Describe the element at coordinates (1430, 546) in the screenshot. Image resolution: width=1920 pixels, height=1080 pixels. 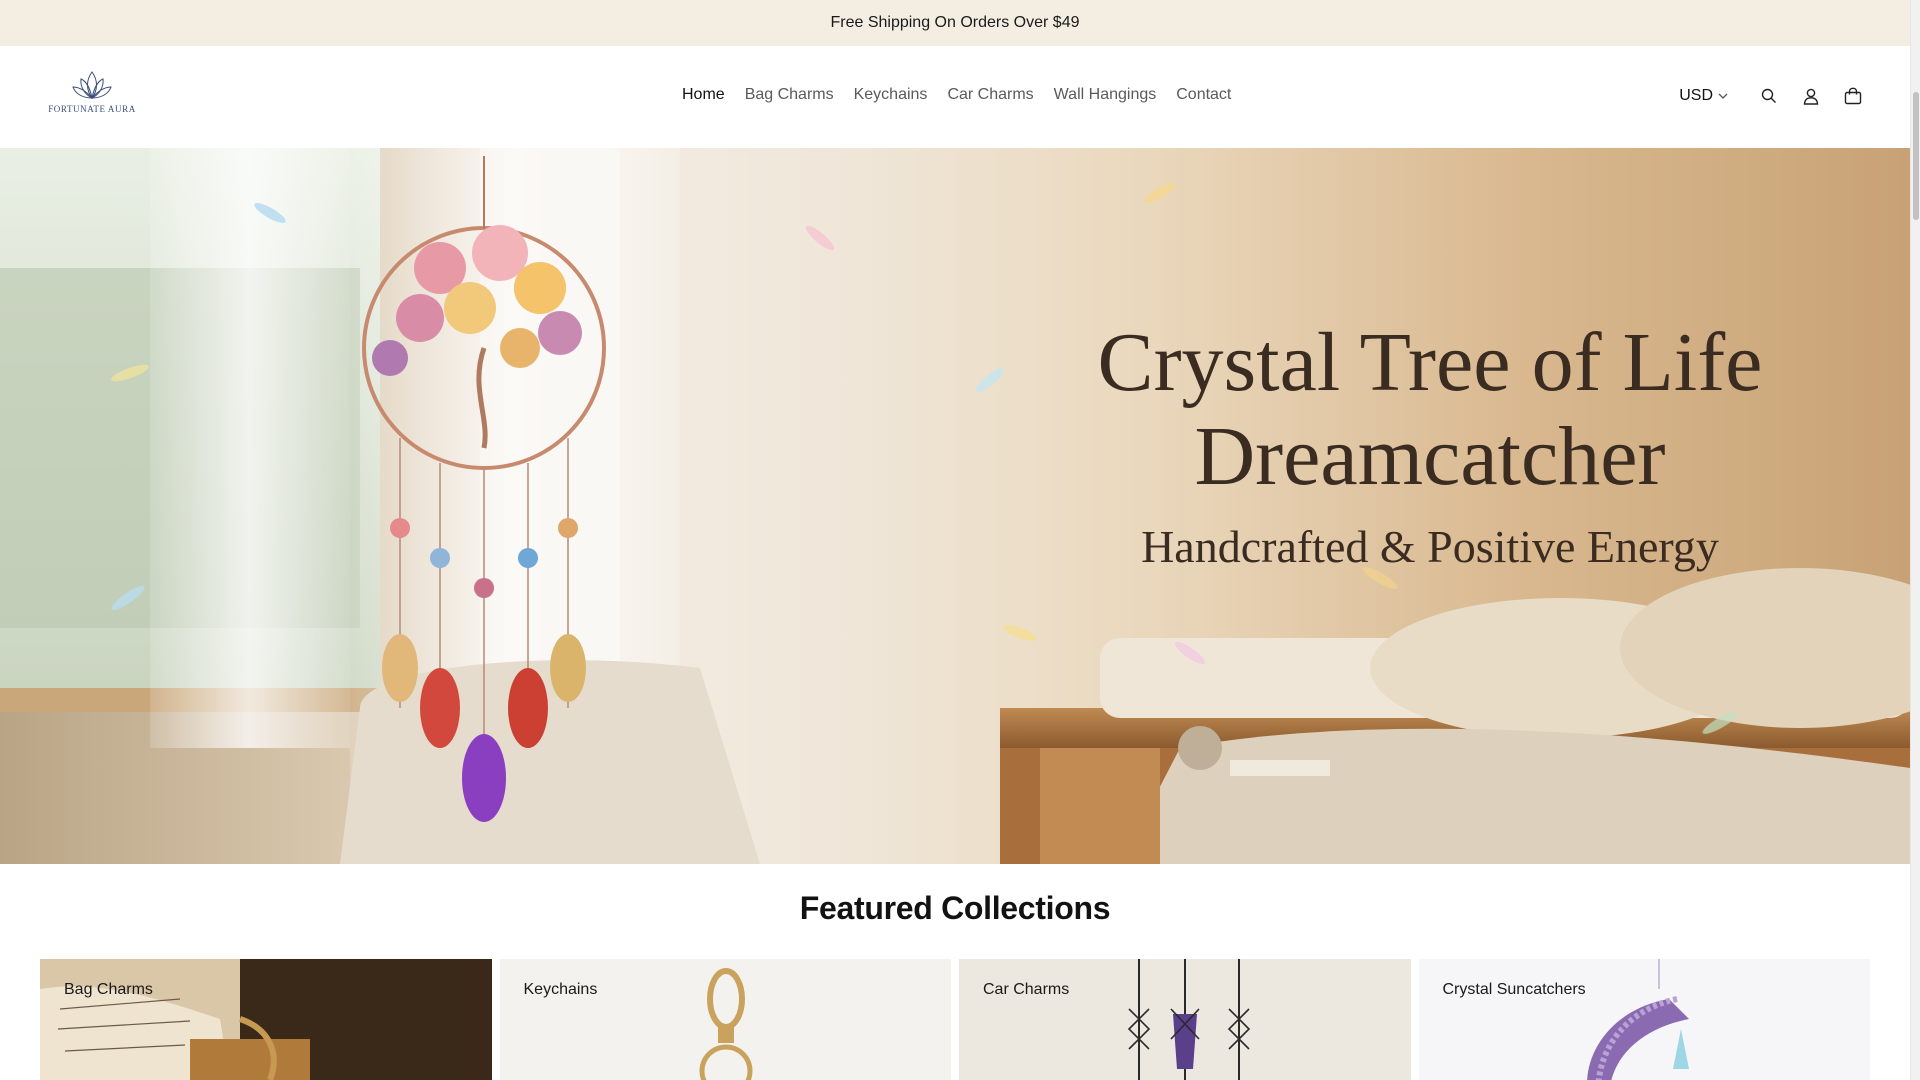
I see `hero-subtitle: Handcrafted & Positive Energy` at that location.